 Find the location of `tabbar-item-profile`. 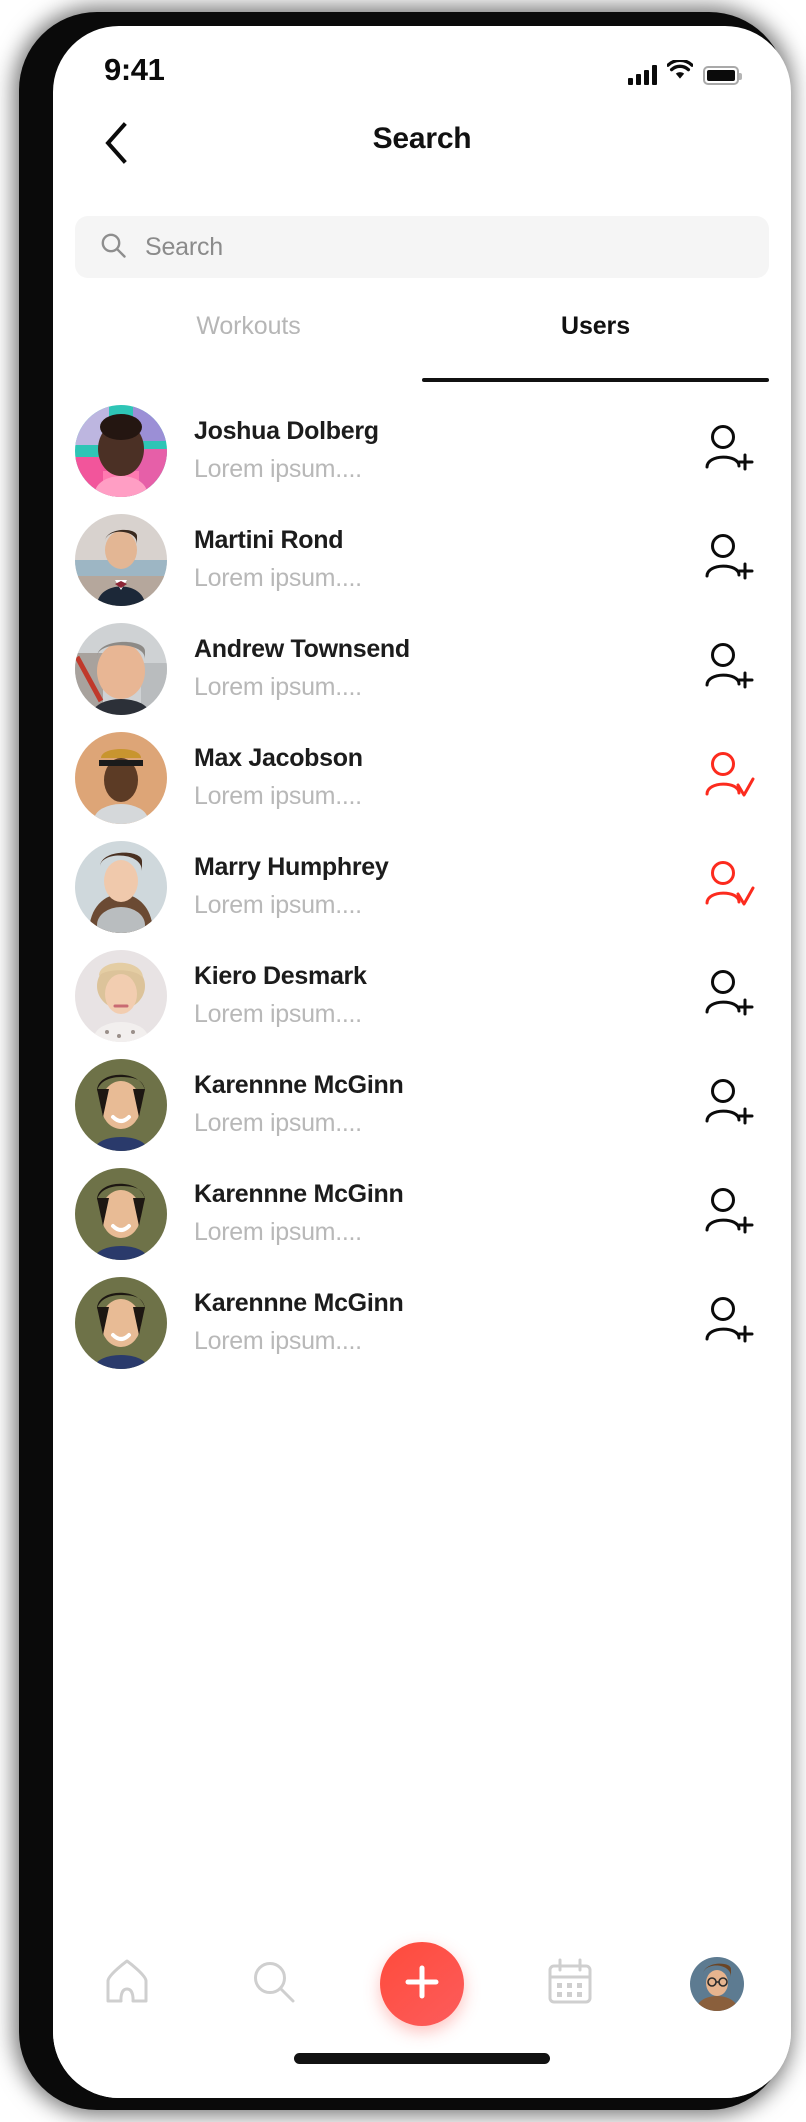

tabbar-item-profile is located at coordinates (717, 1984).